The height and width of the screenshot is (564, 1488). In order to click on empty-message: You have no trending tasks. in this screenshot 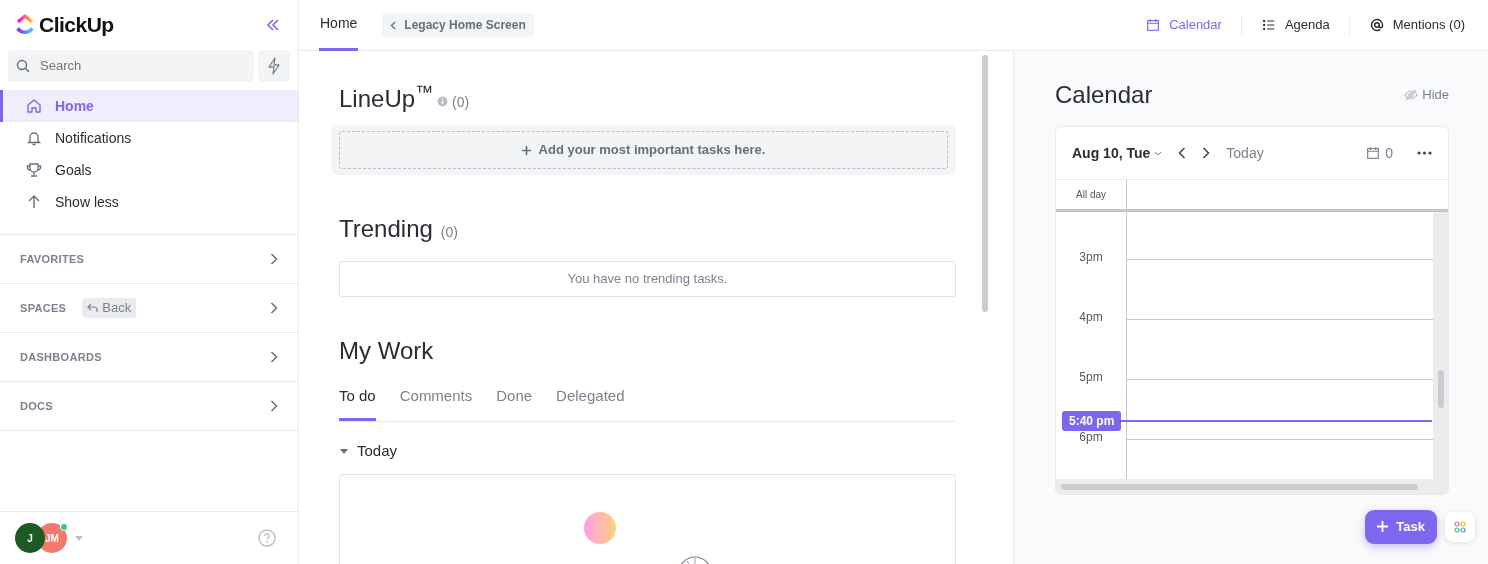, I will do `click(647, 279)`.